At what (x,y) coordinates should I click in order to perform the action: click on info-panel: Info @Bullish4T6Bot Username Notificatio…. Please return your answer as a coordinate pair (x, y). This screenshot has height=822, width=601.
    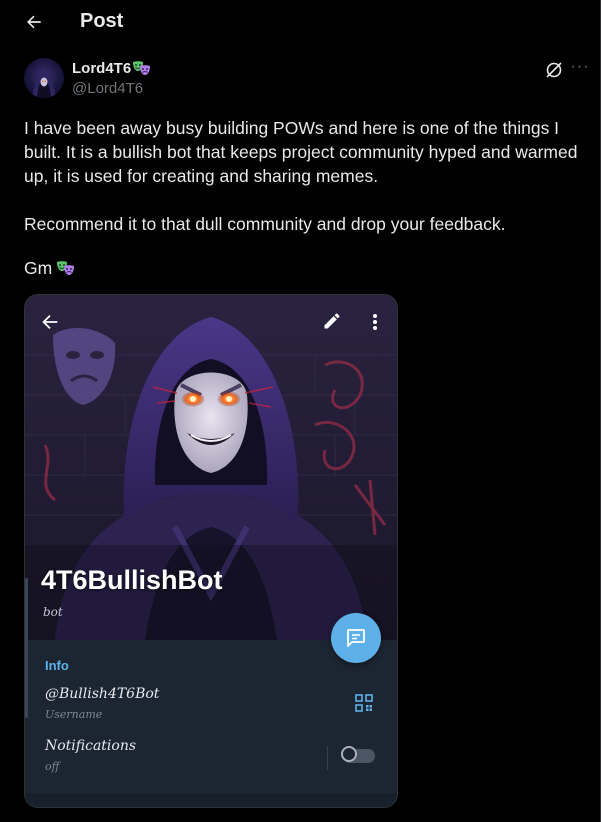
    Looking at the image, I should click on (211, 723).